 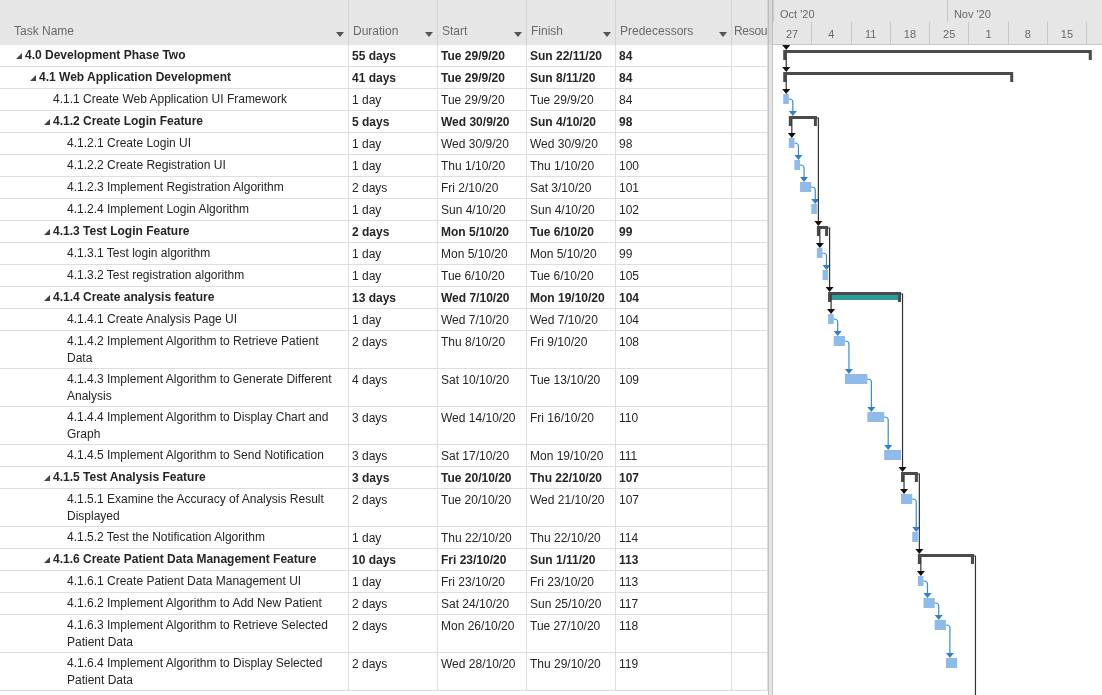 What do you see at coordinates (567, 298) in the screenshot?
I see `table-cell: Mon 19/10/20` at bounding box center [567, 298].